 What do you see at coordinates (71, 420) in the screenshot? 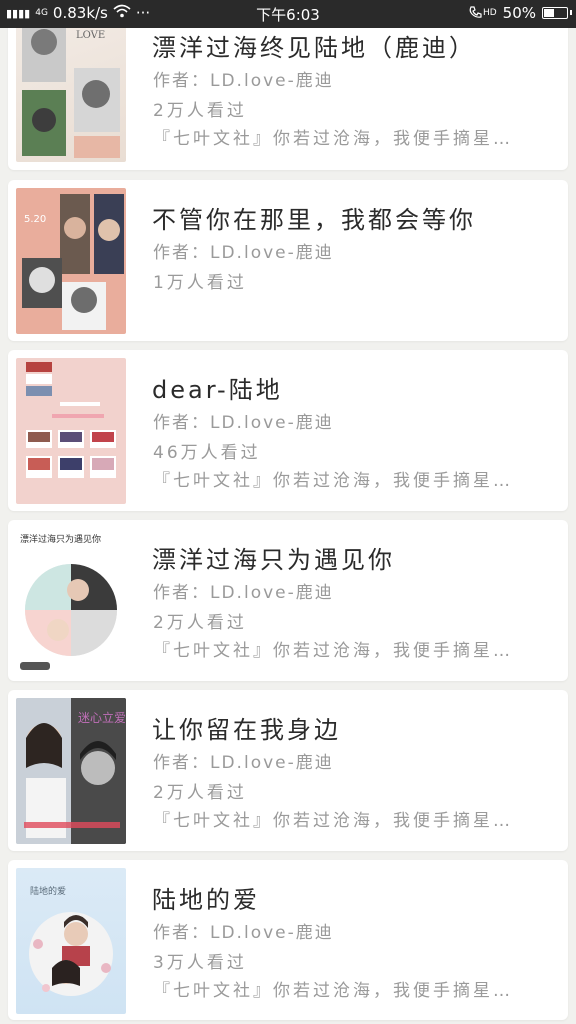
I see `cover-art` at bounding box center [71, 420].